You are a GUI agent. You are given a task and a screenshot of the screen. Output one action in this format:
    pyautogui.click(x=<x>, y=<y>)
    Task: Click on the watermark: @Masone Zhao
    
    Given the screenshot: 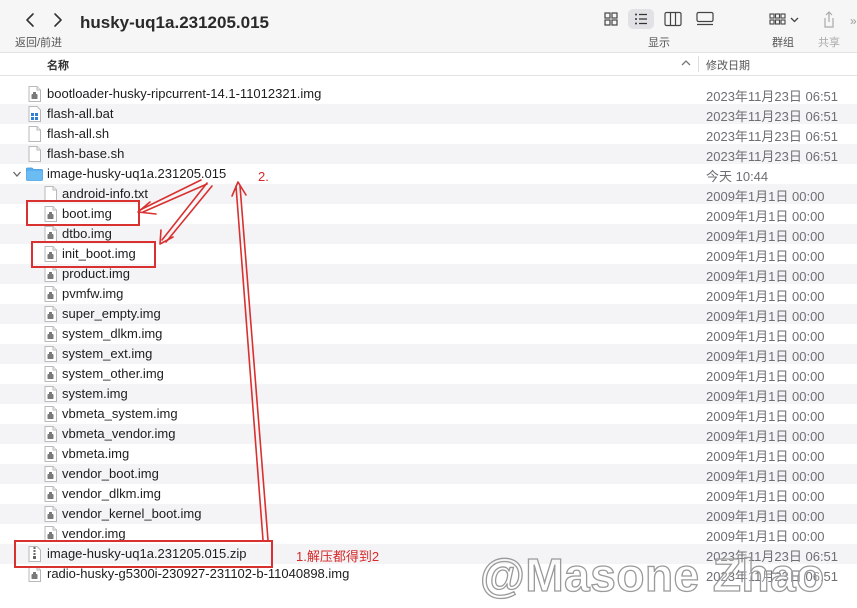 What is the action you would take?
    pyautogui.click(x=652, y=574)
    